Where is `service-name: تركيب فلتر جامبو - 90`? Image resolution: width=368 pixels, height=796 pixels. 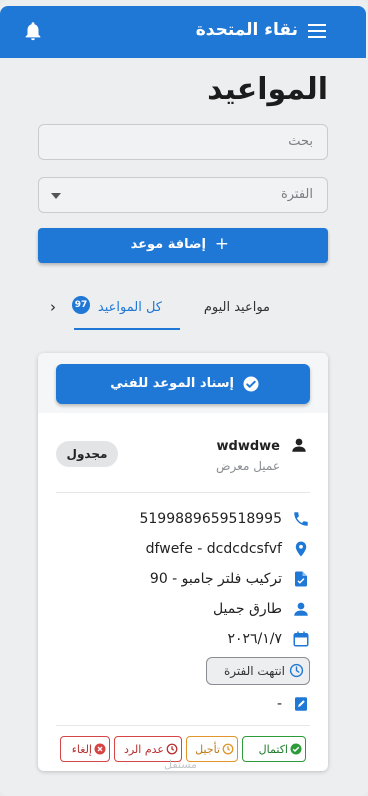 service-name: تركيب فلتر جامبو - 90 is located at coordinates (215, 579).